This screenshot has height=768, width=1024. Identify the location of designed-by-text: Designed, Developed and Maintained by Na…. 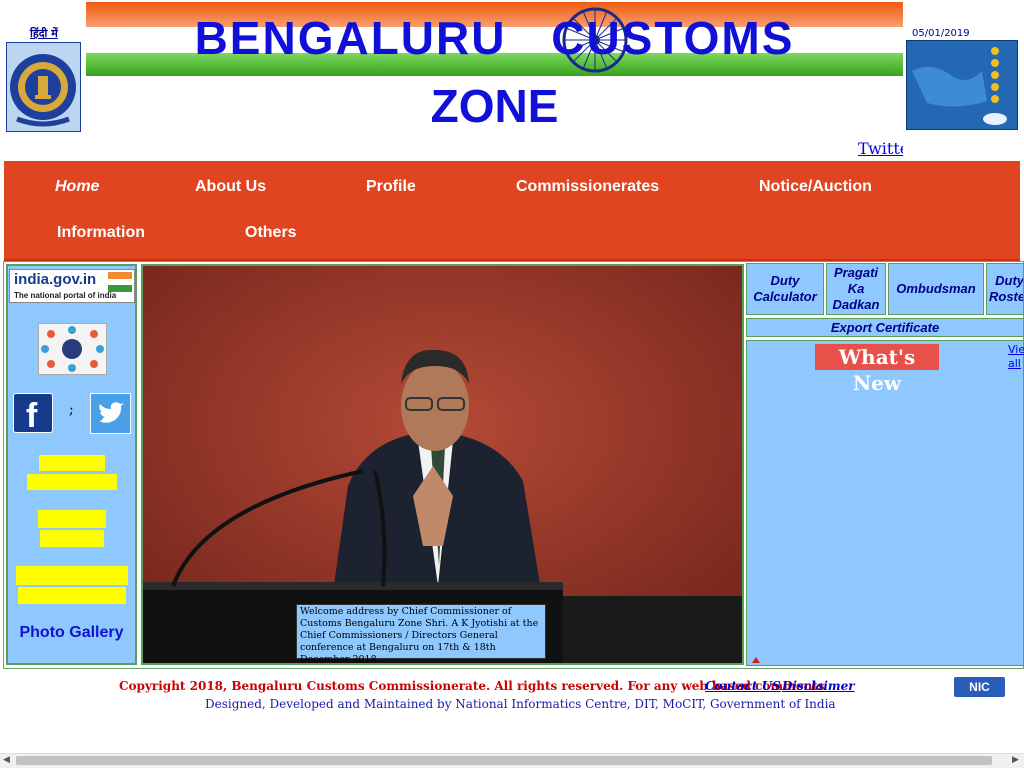
(520, 704).